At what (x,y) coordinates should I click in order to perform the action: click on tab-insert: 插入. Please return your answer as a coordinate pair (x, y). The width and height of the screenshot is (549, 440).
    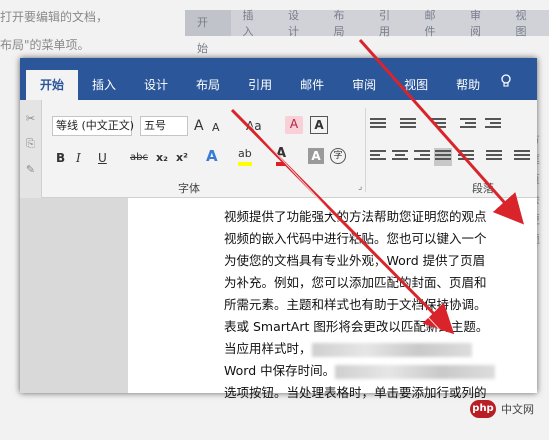
    Looking at the image, I should click on (104, 85).